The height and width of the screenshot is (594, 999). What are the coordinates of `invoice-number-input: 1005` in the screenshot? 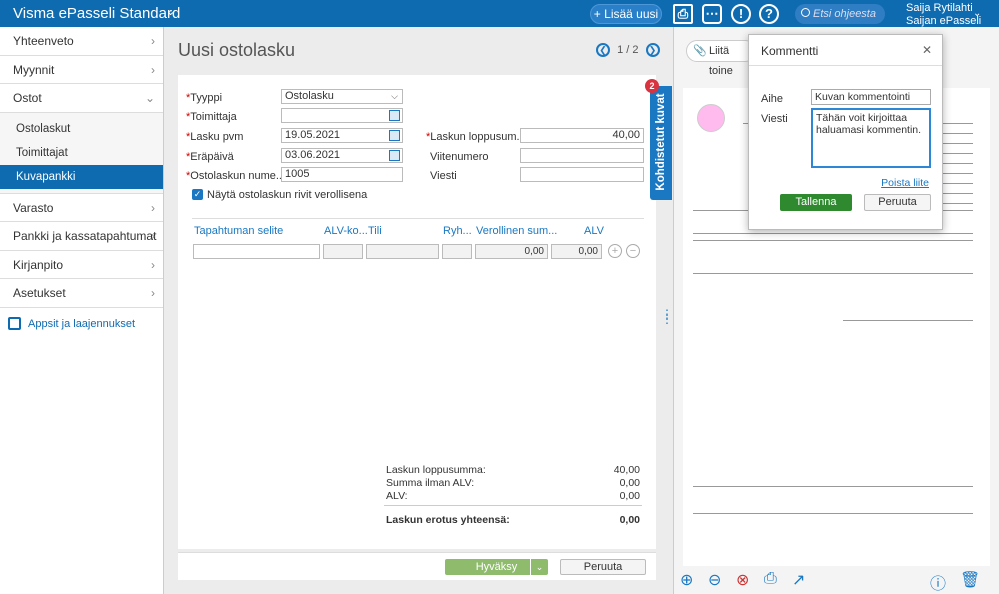 It's located at (342, 174).